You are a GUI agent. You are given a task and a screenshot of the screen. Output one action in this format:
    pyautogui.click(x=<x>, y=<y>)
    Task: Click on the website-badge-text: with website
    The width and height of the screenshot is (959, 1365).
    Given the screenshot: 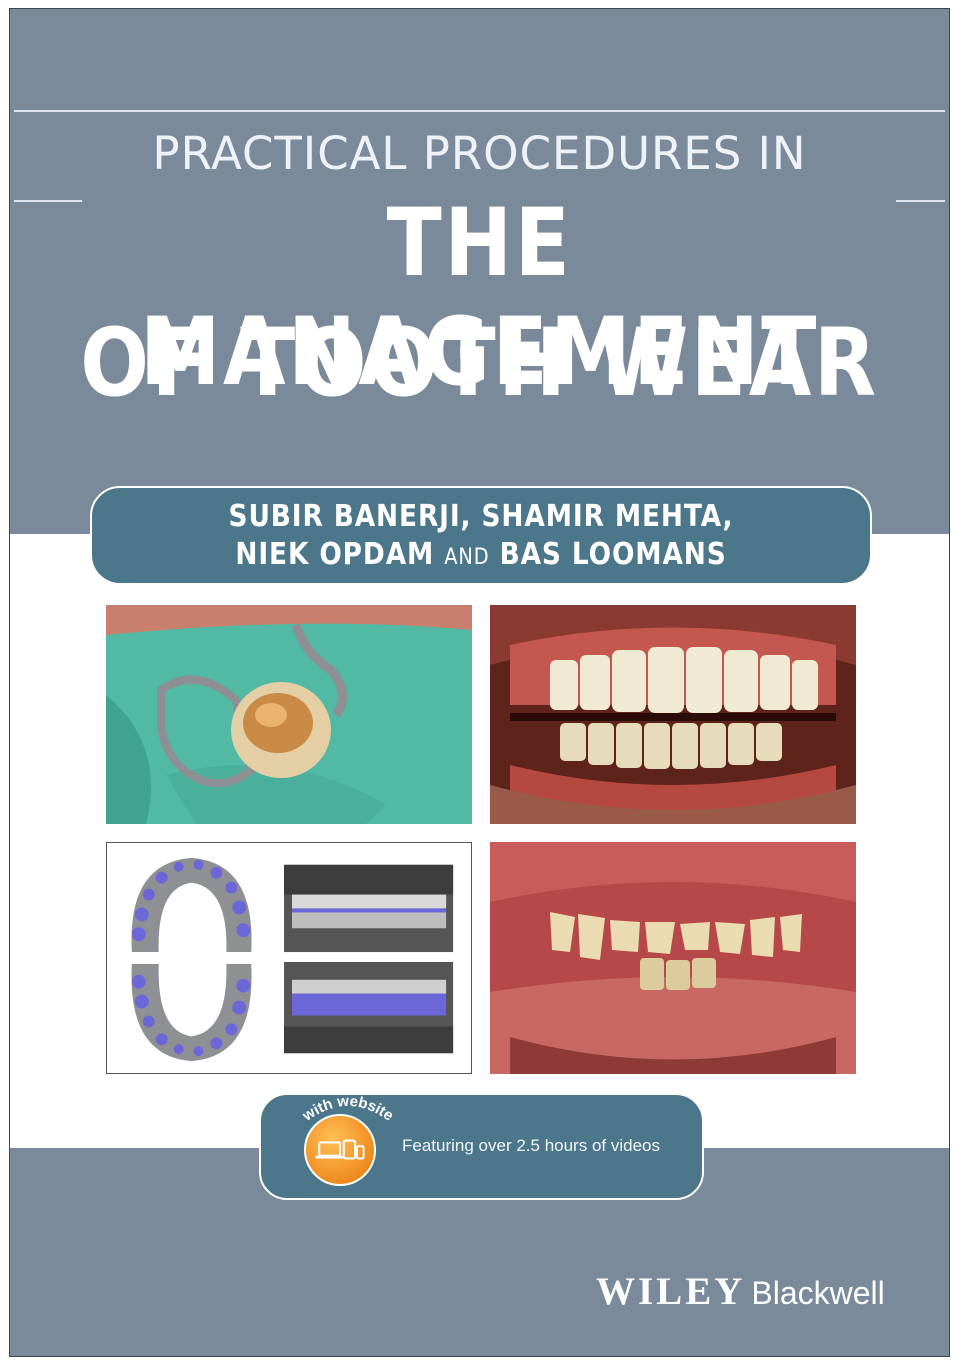 What is the action you would take?
    pyautogui.click(x=348, y=1109)
    